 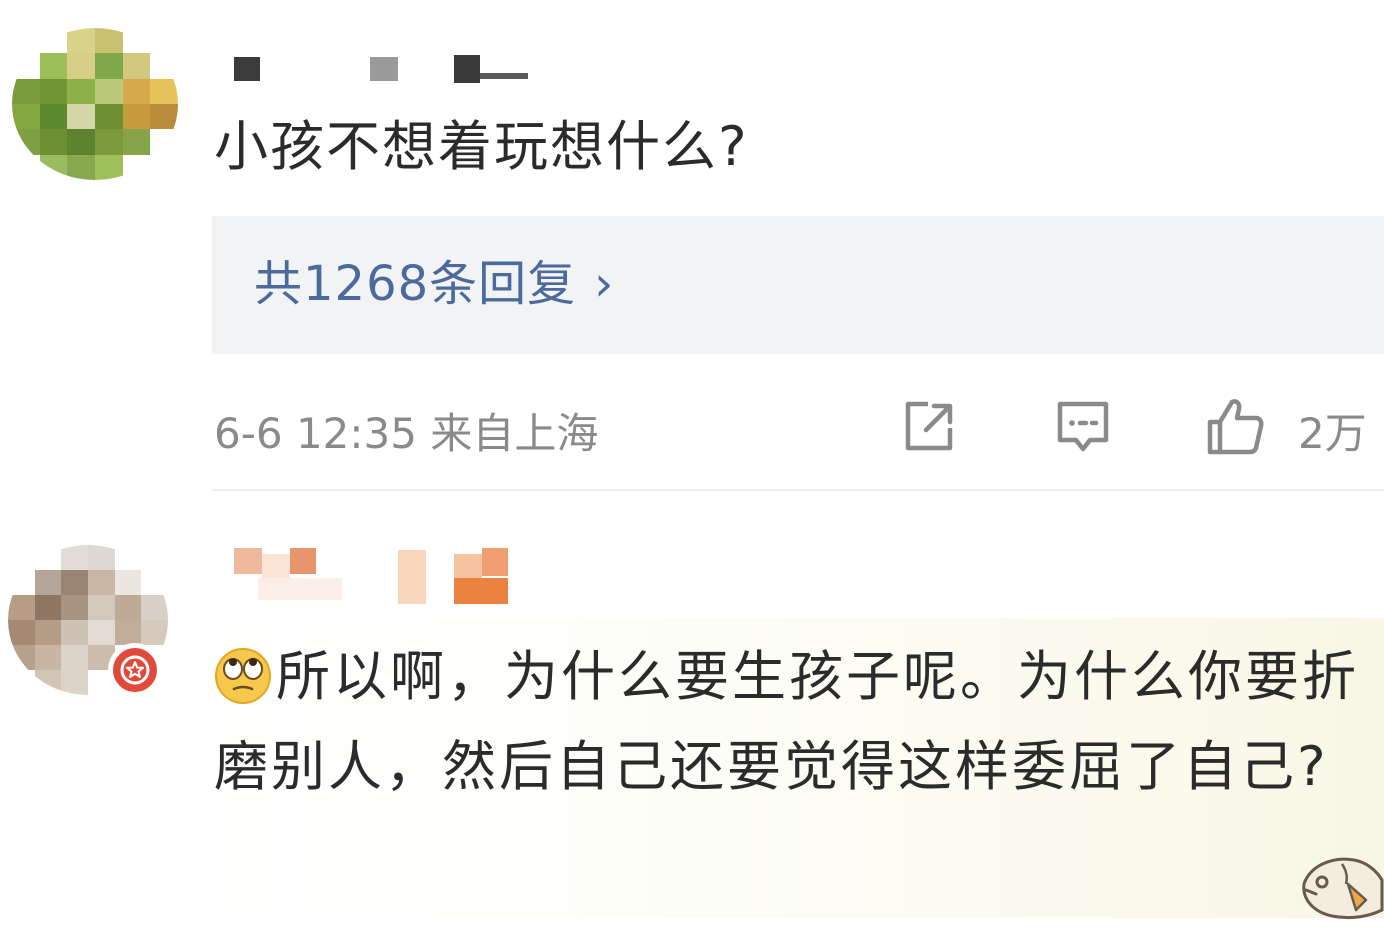 What do you see at coordinates (1235, 427) in the screenshot?
I see `thumbs-up-icon` at bounding box center [1235, 427].